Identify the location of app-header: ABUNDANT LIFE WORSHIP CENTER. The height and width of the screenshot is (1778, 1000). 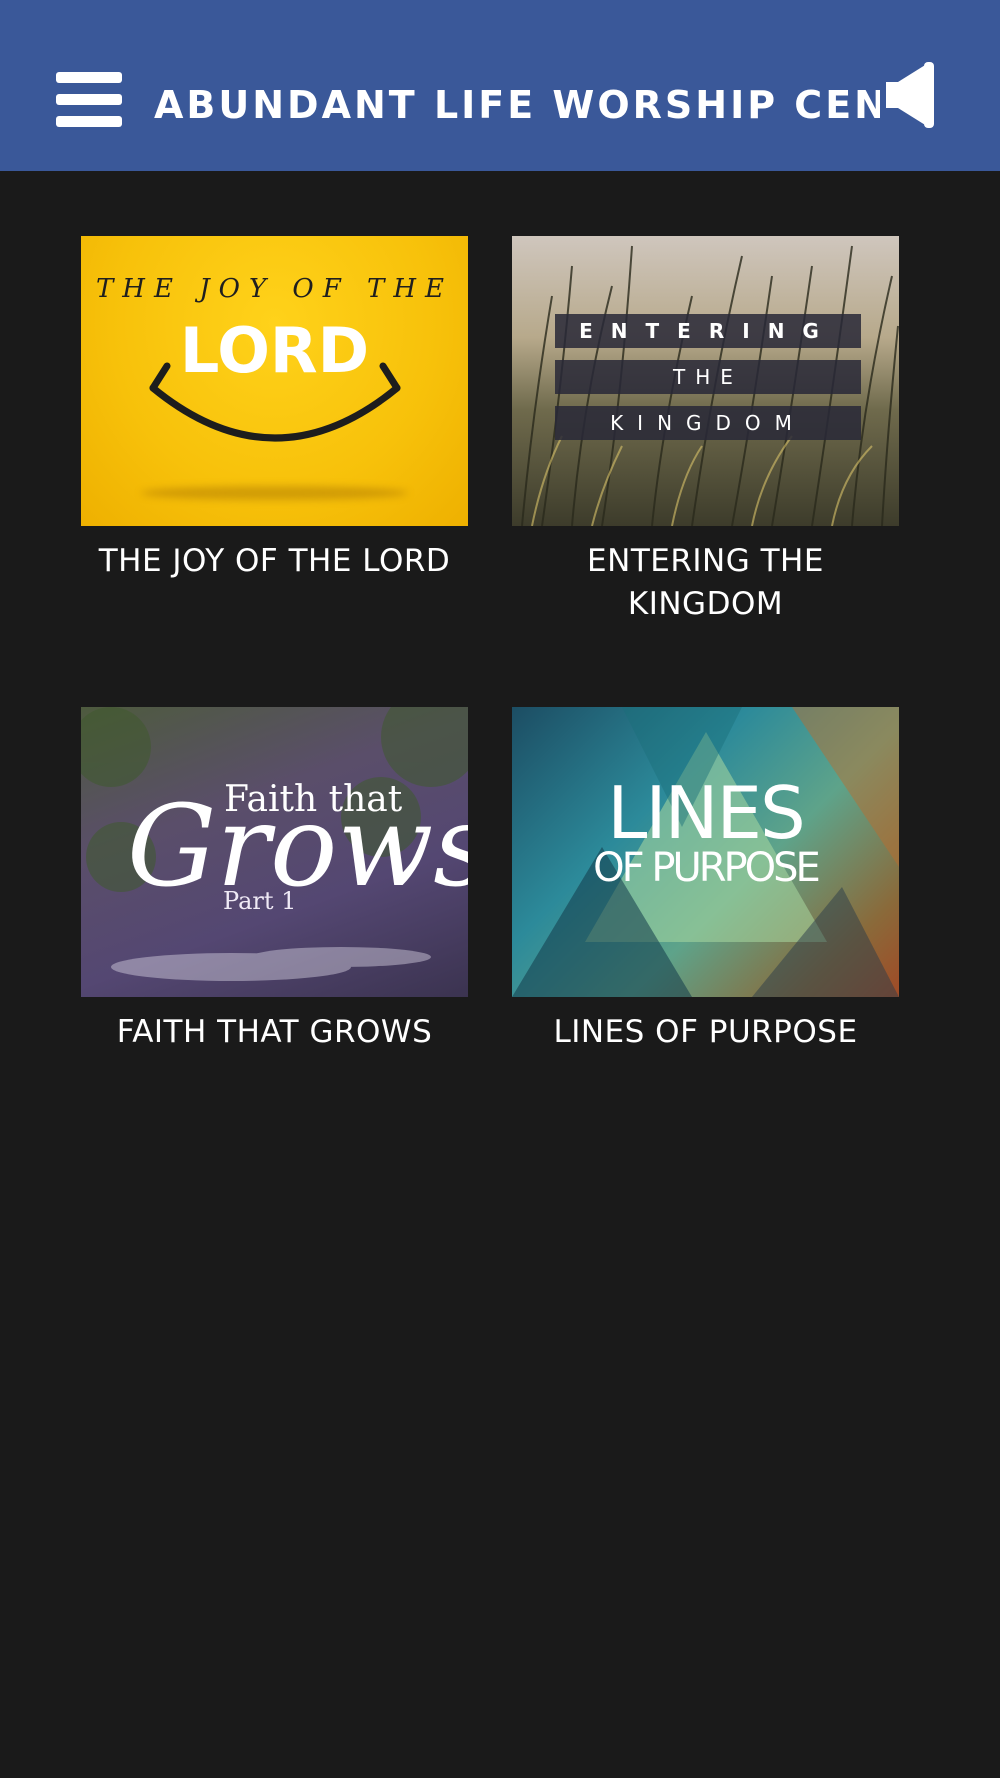
(500, 85).